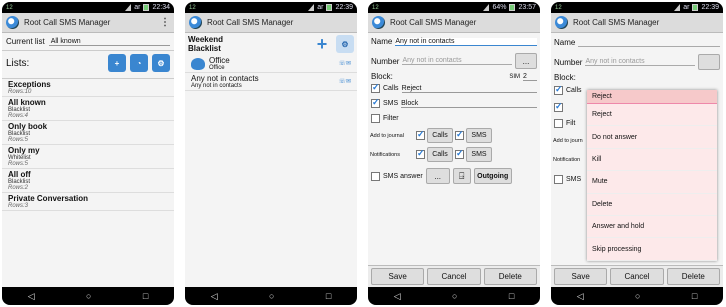 The width and height of the screenshot is (726, 307). Describe the element at coordinates (652, 182) in the screenshot. I see `menu-item-mute: Mute` at that location.